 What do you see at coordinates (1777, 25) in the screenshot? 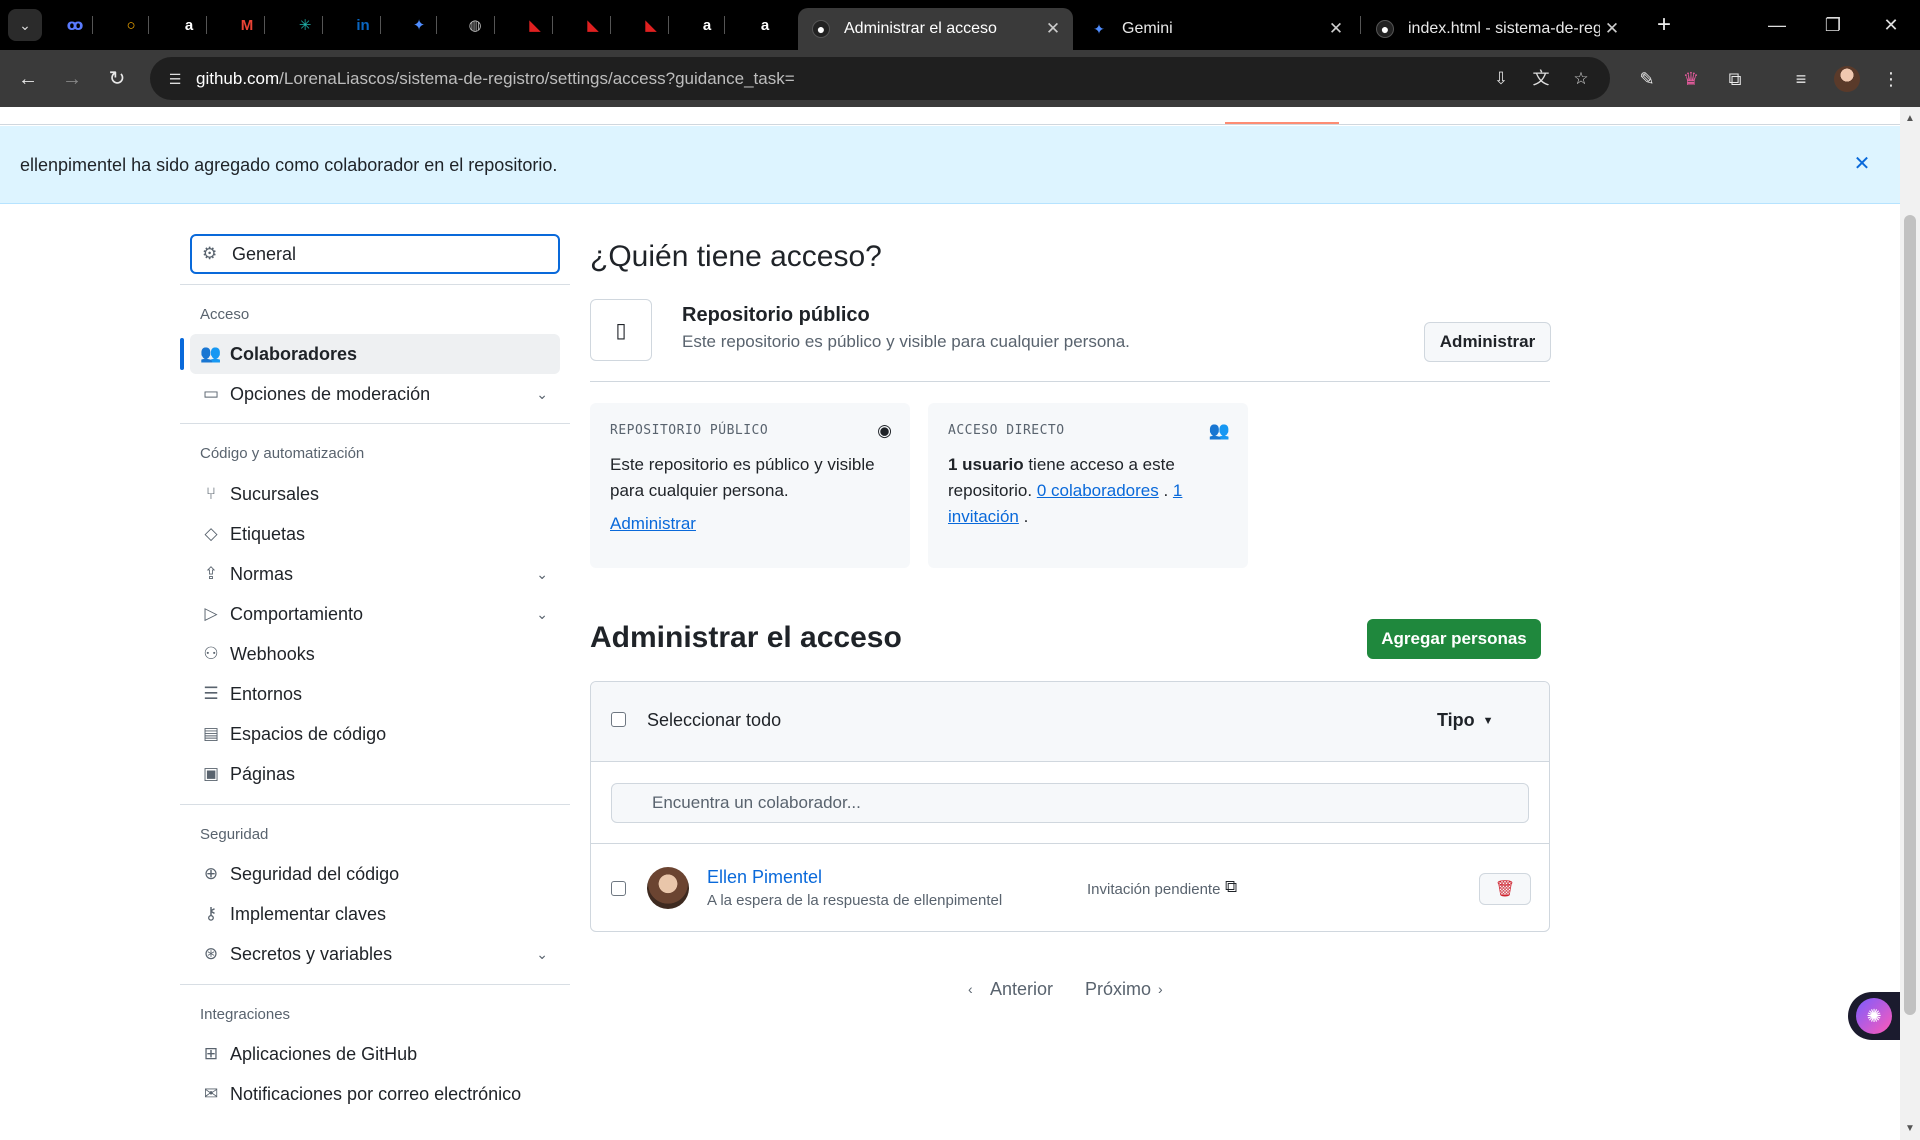
I see `minimize-icon: —` at bounding box center [1777, 25].